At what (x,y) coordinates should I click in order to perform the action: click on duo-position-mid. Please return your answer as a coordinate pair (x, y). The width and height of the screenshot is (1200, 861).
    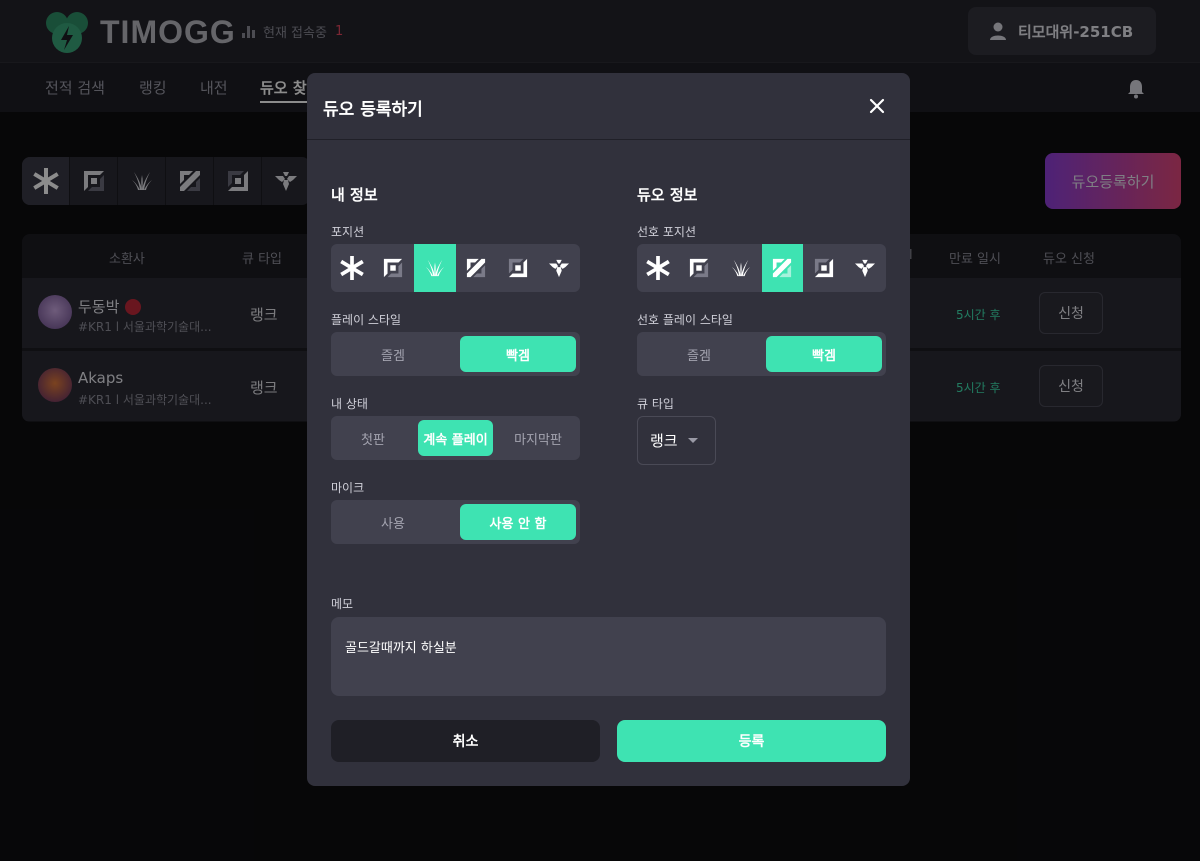
    Looking at the image, I should click on (782, 268).